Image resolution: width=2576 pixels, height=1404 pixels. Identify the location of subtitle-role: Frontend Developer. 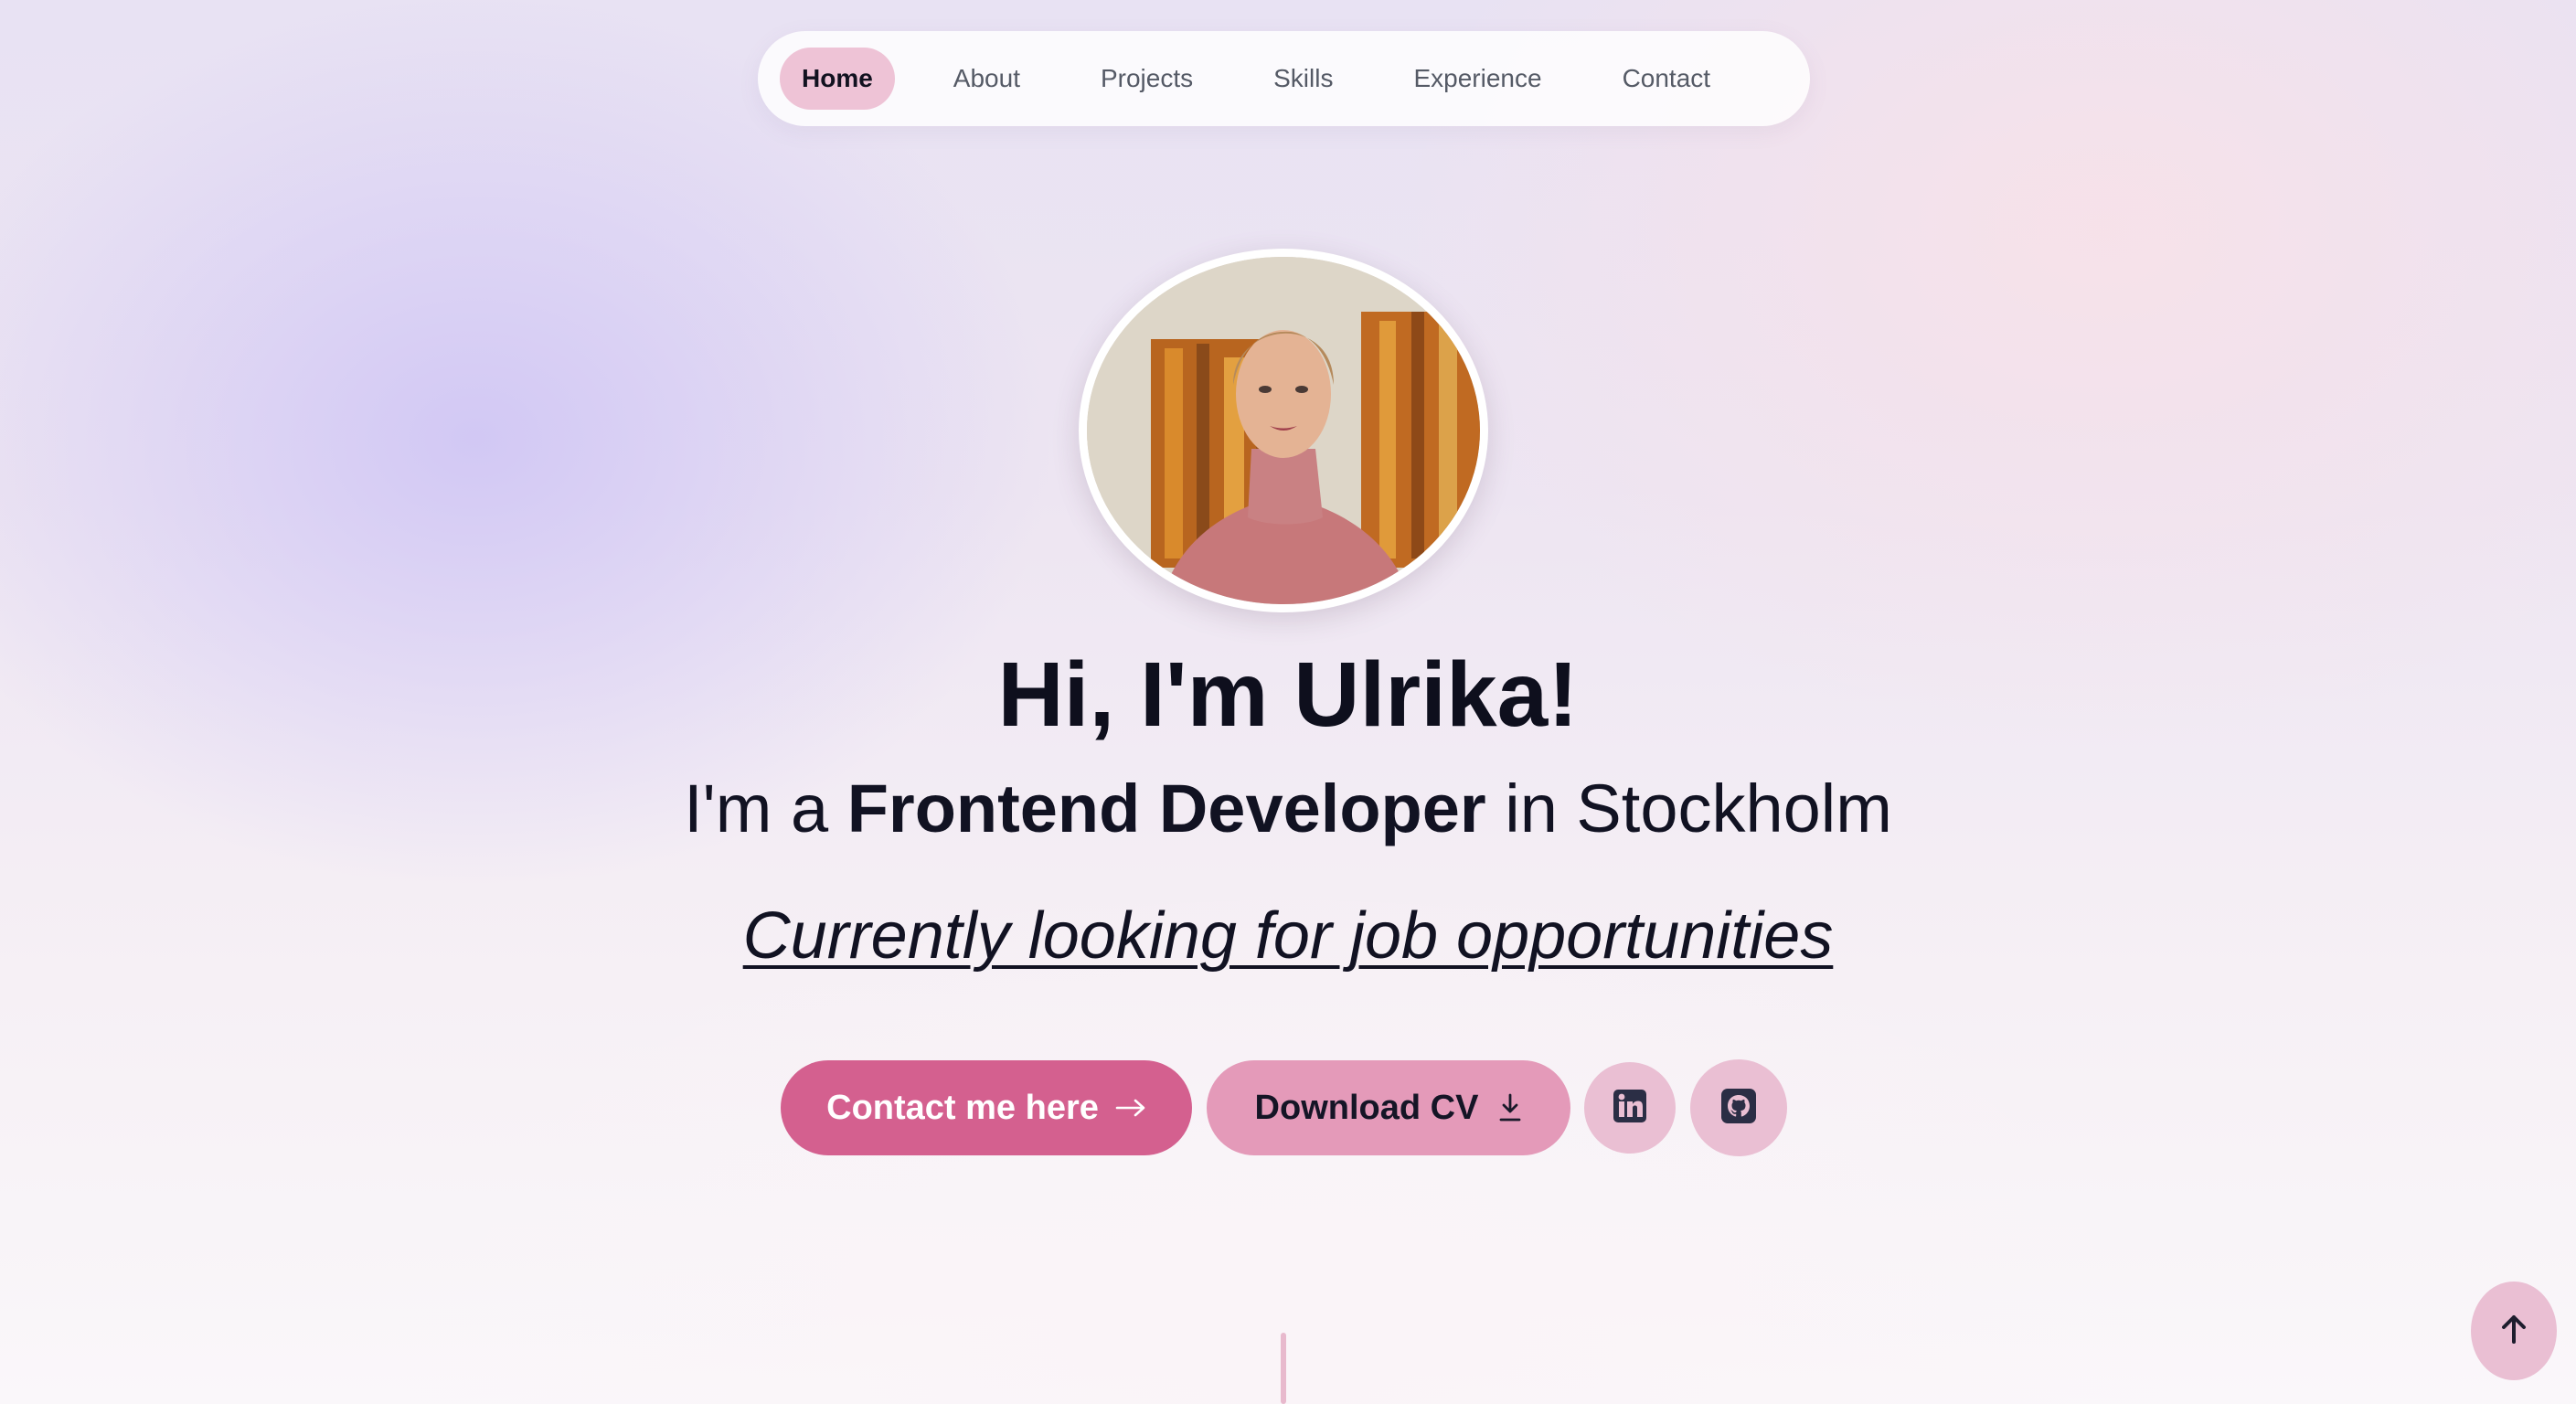
(1166, 808).